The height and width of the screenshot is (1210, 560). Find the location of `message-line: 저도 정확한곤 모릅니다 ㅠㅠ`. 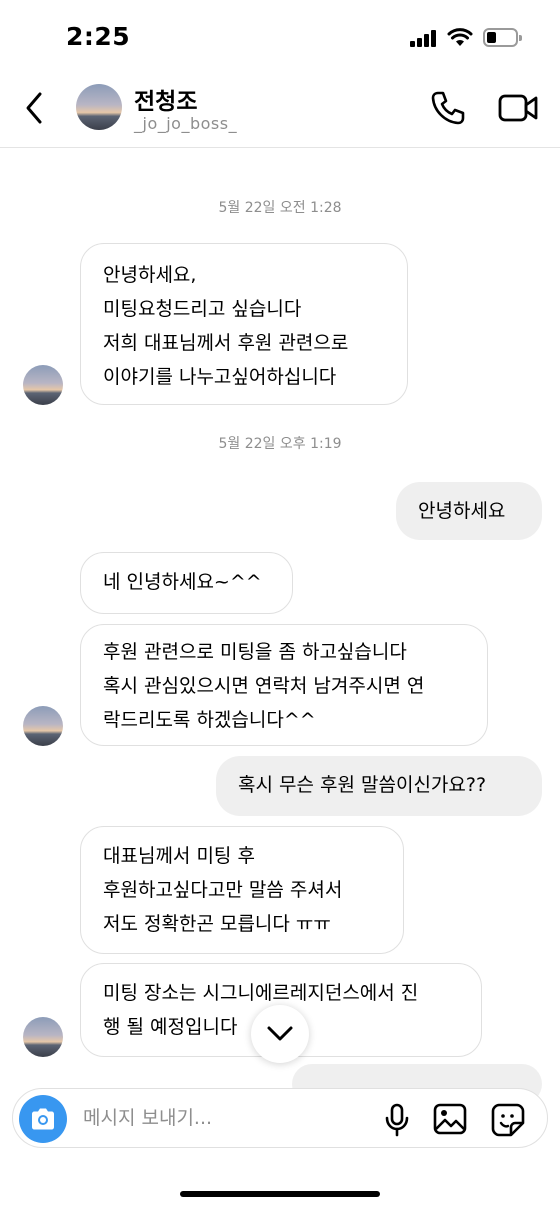

message-line: 저도 정확한곤 모릅니다 ㅠㅠ is located at coordinates (217, 924).